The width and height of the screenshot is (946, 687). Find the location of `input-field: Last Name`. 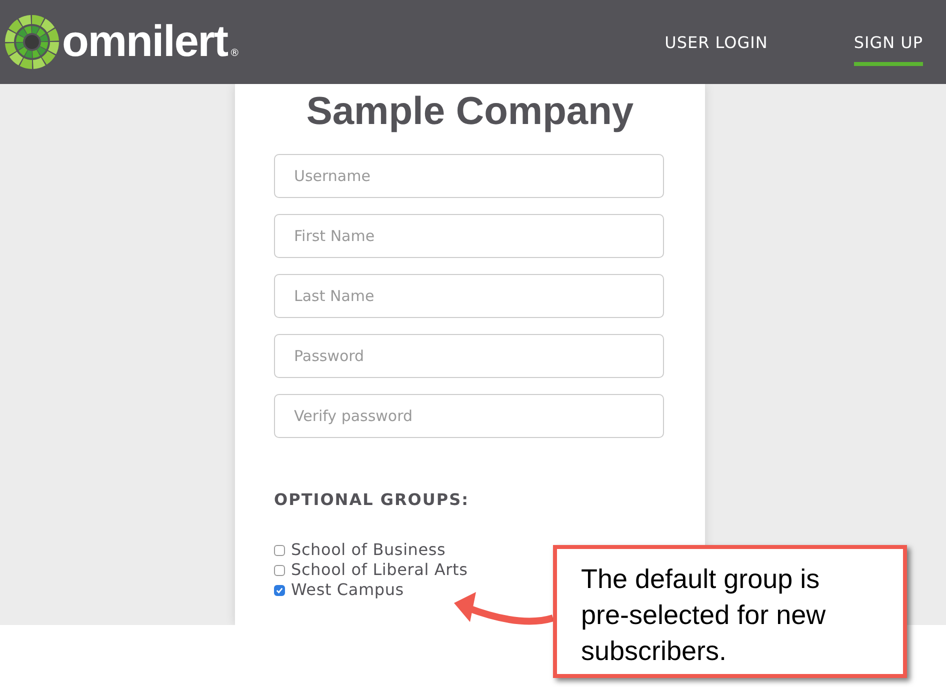

input-field: Last Name is located at coordinates (469, 296).